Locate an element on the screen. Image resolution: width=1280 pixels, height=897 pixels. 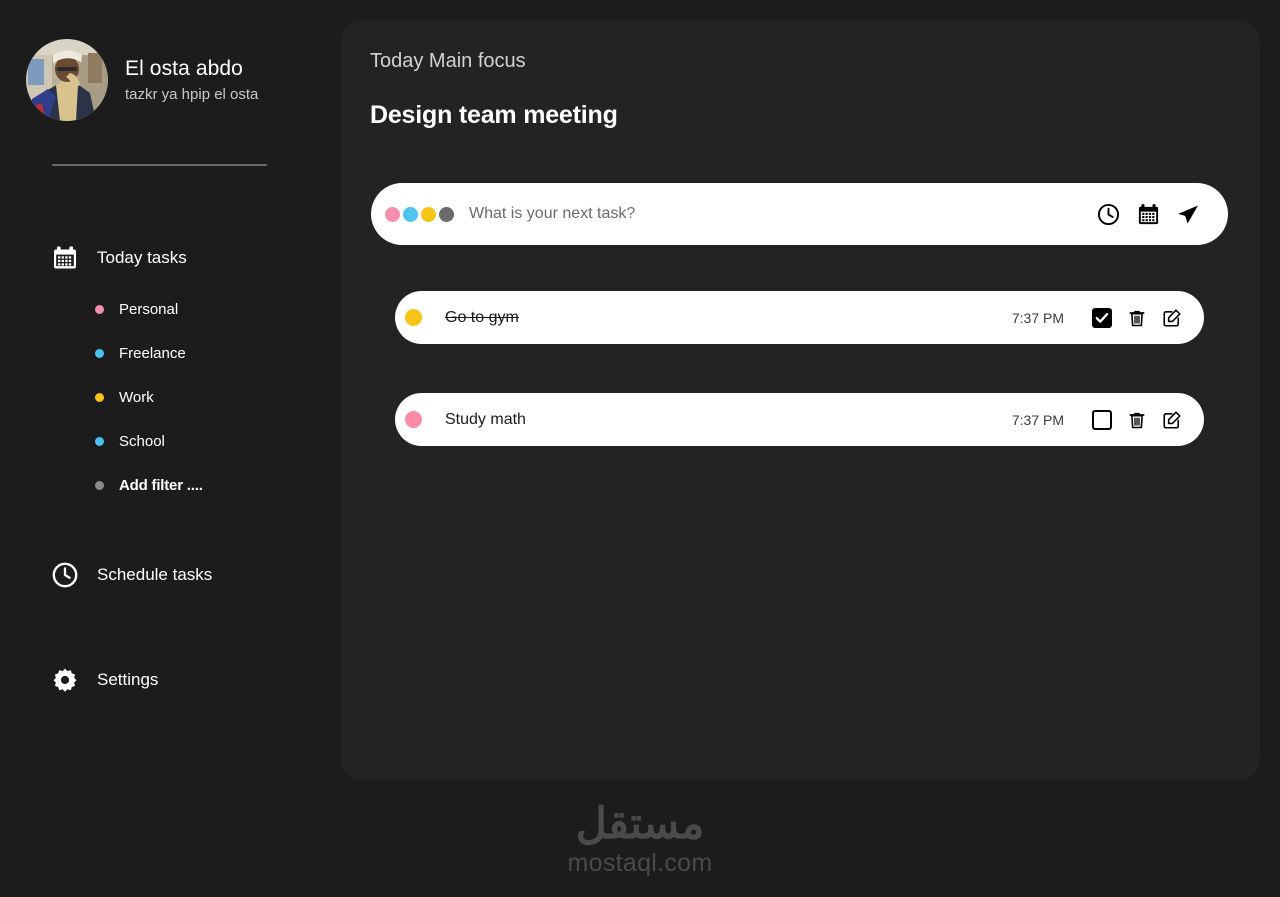
filter-label: Personal is located at coordinates (149, 309).